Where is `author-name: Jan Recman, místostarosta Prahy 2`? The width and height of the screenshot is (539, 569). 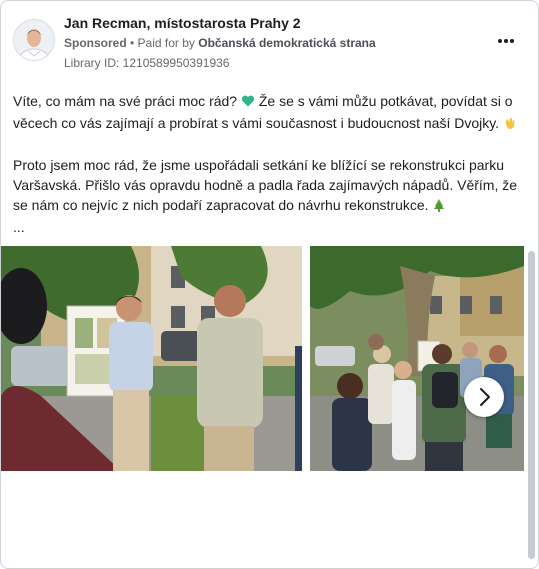
author-name: Jan Recman, místostarosta Prahy 2 is located at coordinates (182, 23).